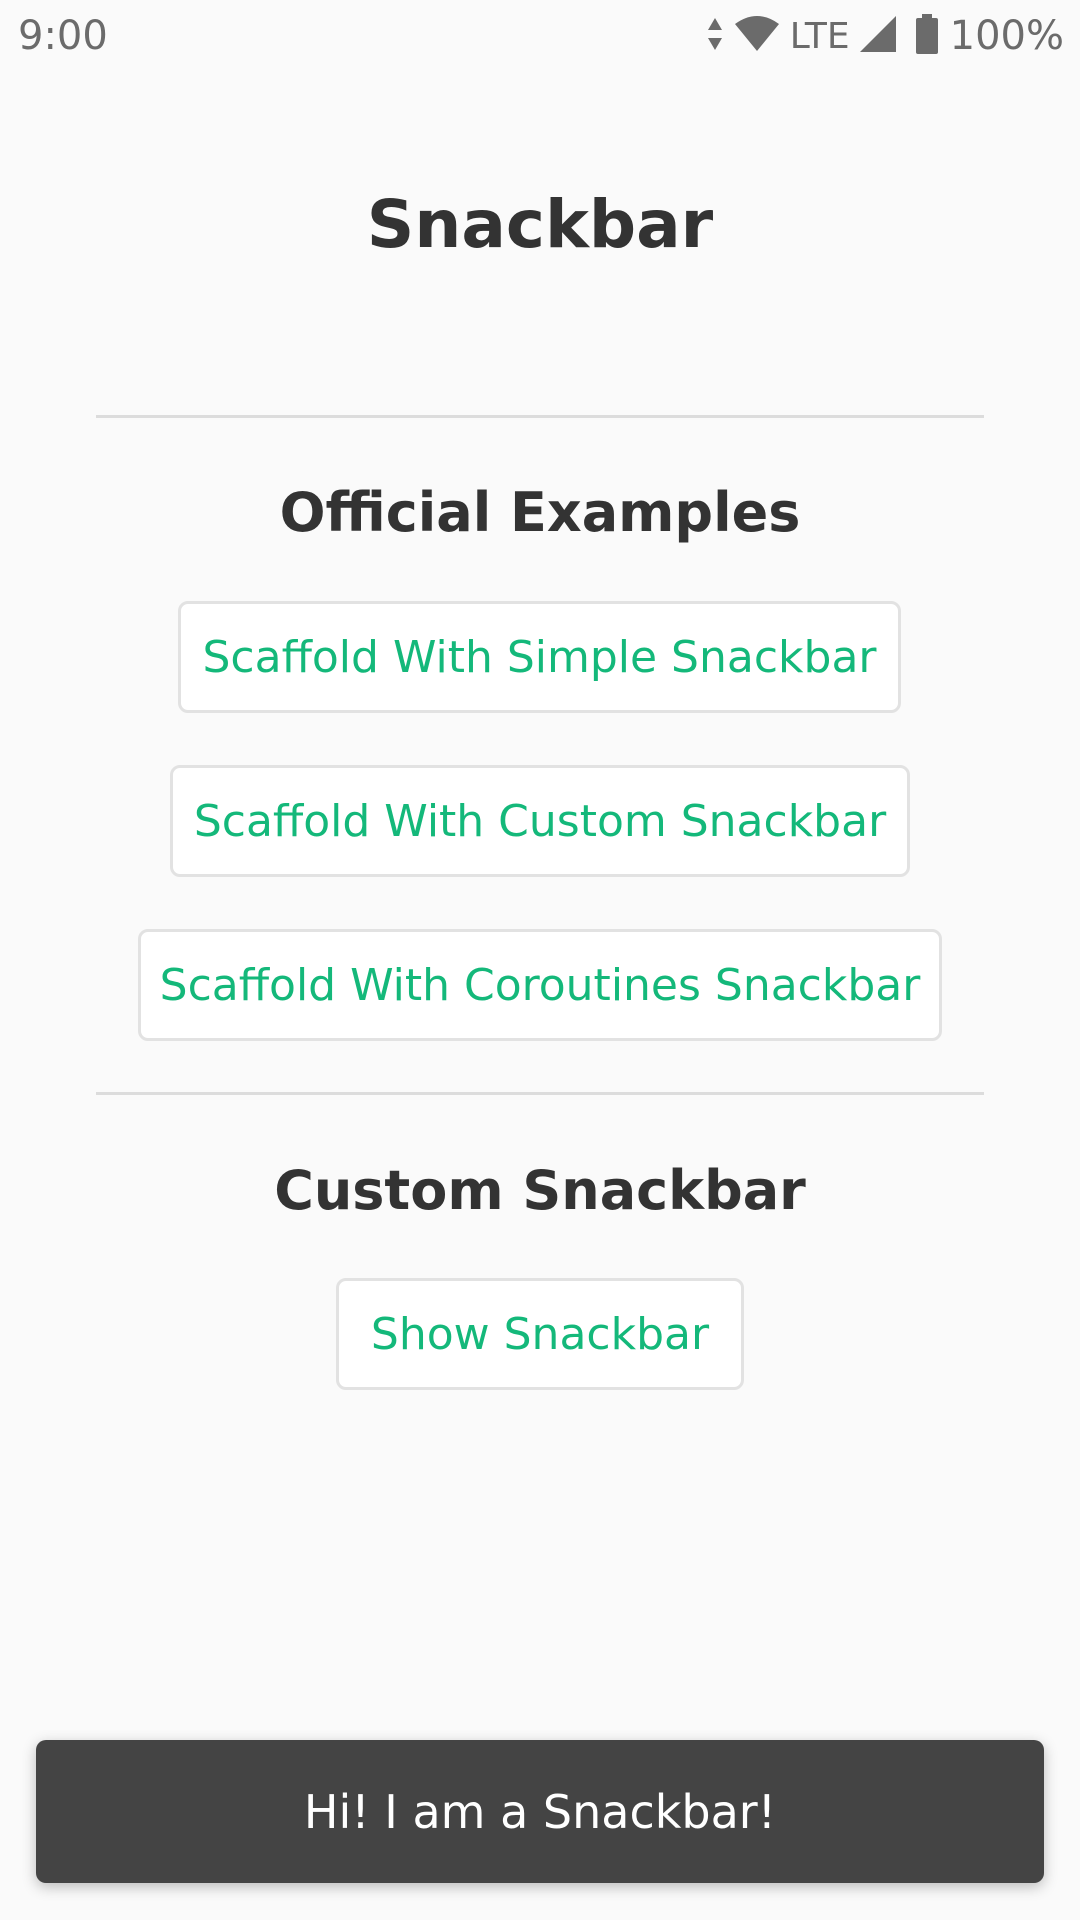  I want to click on page-title: Snackbar, so click(540, 224).